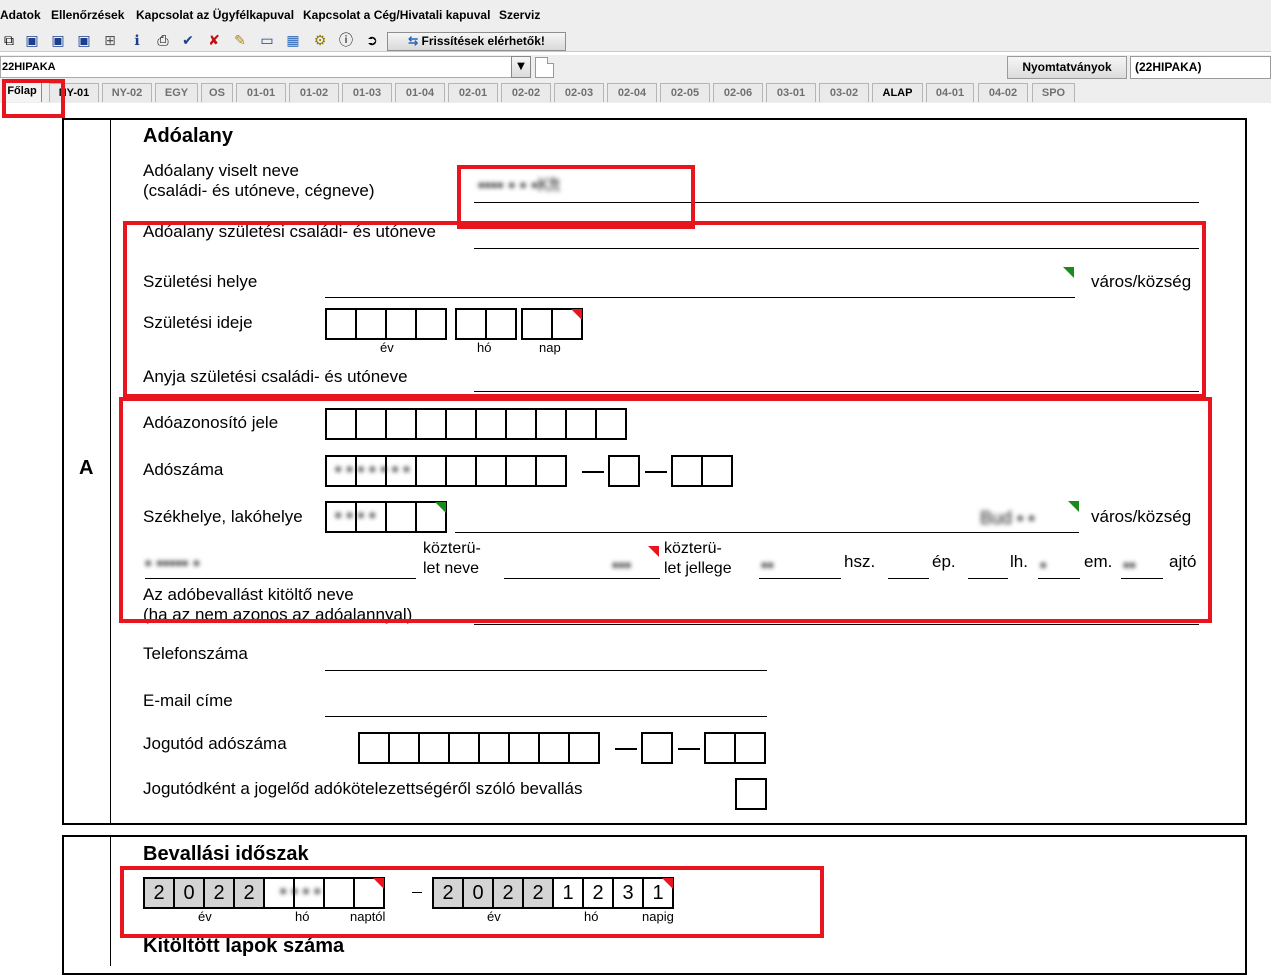 The height and width of the screenshot is (975, 1271). What do you see at coordinates (367, 92) in the screenshot?
I see `tab-01-03: 01-03` at bounding box center [367, 92].